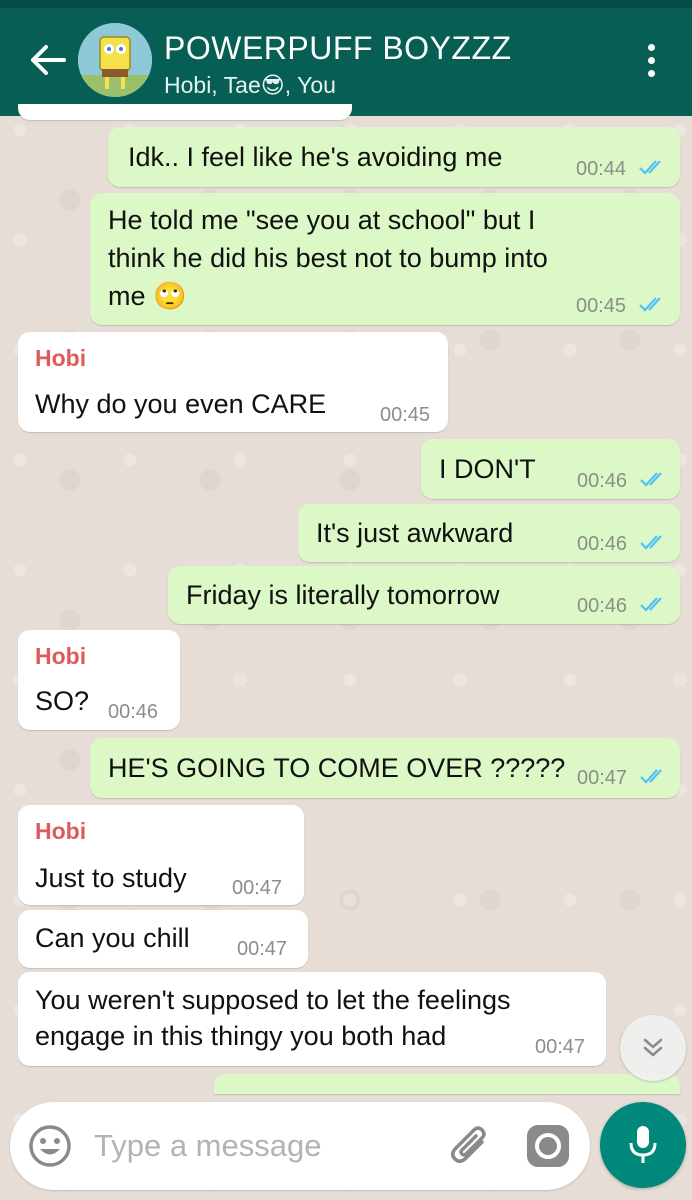 This screenshot has height=1200, width=692. Describe the element at coordinates (250, 85) in the screenshot. I see `chat-participants: Hobi, Tae😎, You` at that location.